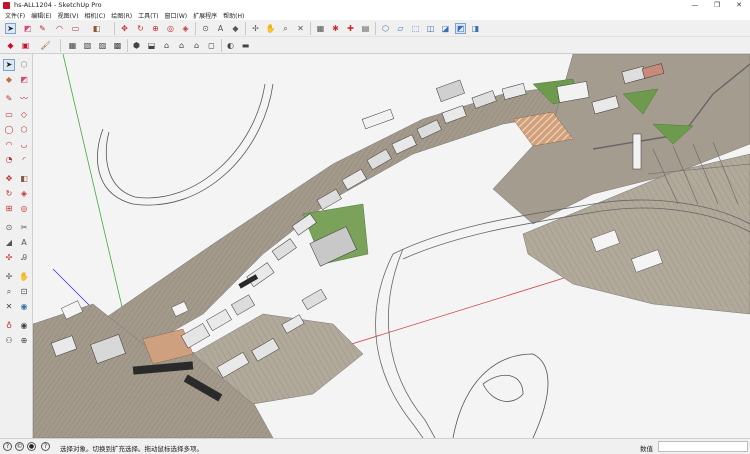  What do you see at coordinates (695, 5) in the screenshot?
I see `minimize-button: —` at bounding box center [695, 5].